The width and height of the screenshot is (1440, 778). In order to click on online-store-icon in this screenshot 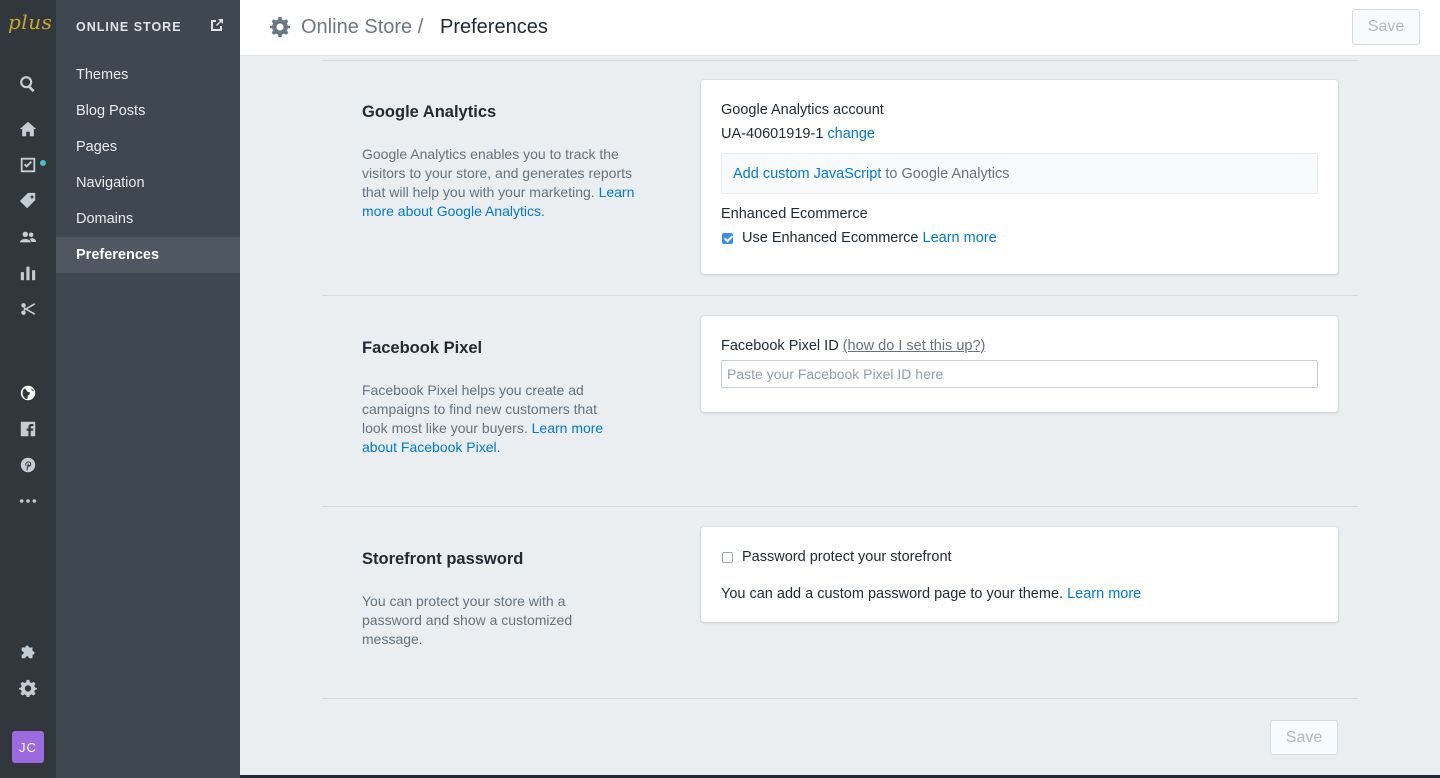, I will do `click(28, 393)`.